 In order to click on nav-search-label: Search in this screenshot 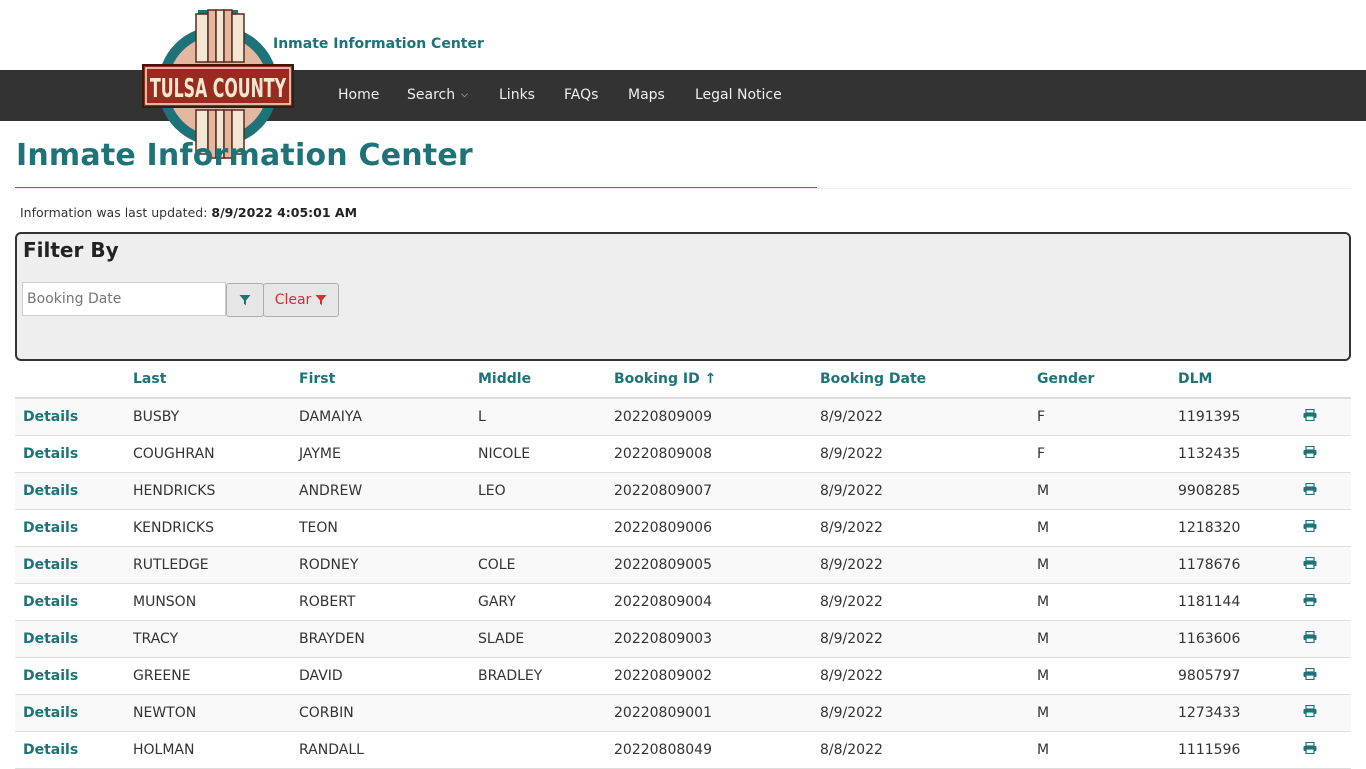, I will do `click(431, 95)`.